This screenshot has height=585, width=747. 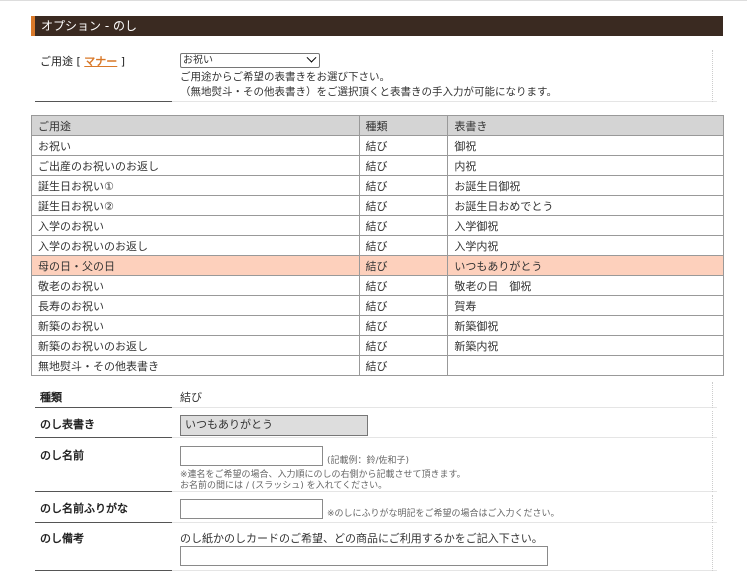 I want to click on cell-omote: 新築御祝, so click(x=585, y=325).